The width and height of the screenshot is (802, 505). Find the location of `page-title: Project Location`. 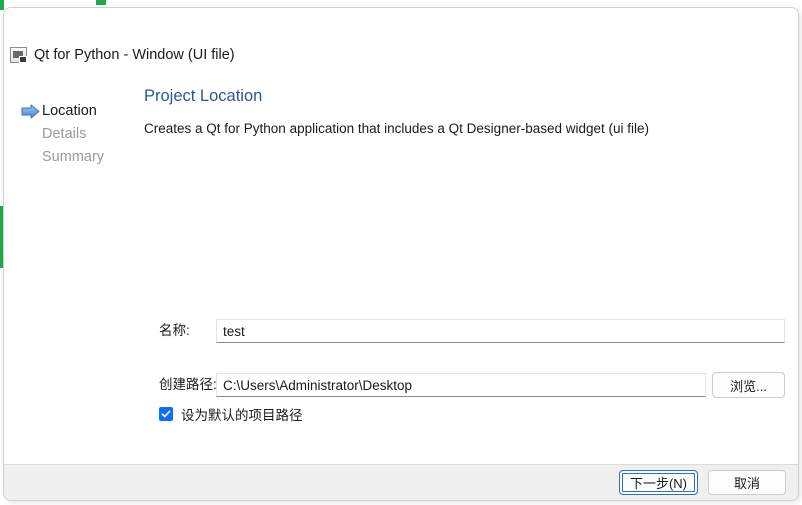

page-title: Project Location is located at coordinates (203, 96).